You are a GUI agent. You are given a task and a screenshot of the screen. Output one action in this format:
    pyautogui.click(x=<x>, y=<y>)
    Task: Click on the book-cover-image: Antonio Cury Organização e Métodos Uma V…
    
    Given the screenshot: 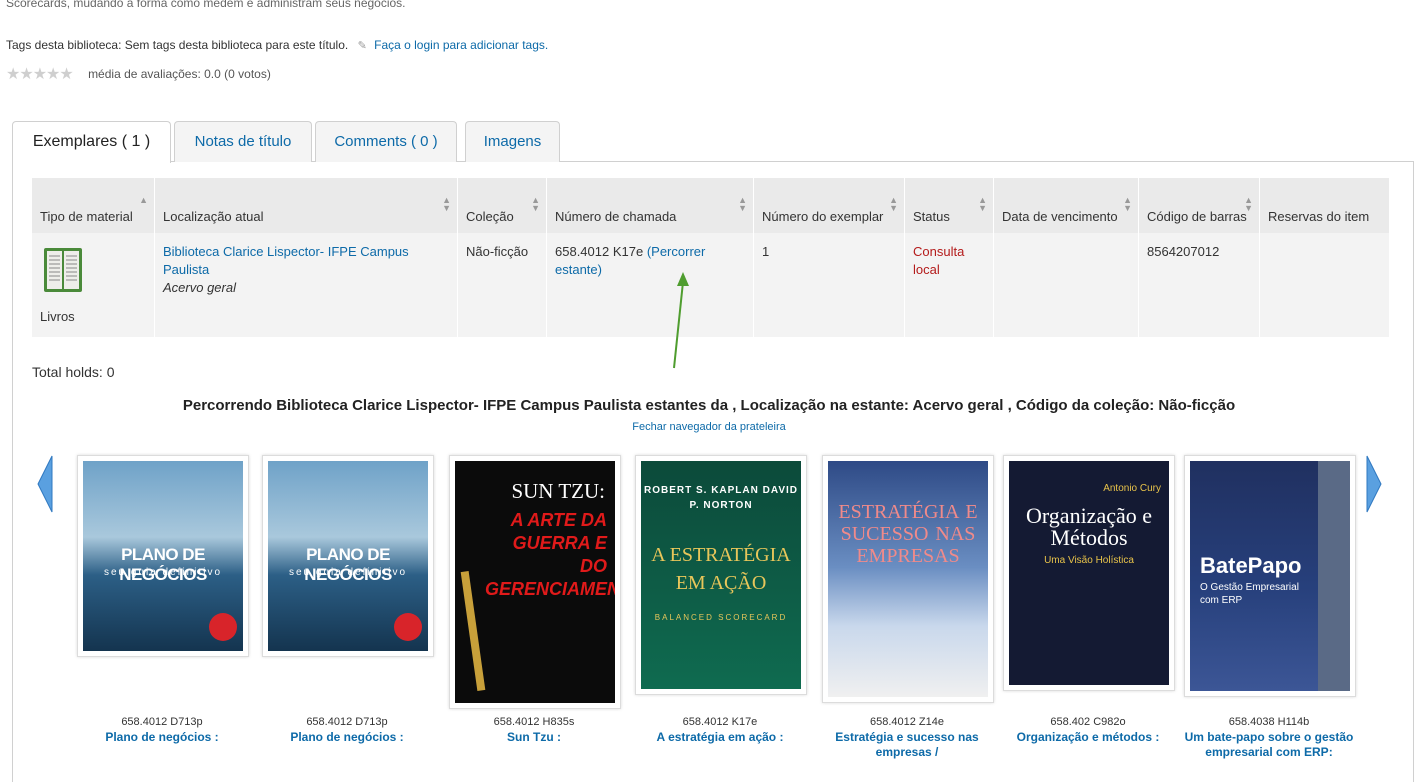 What is the action you would take?
    pyautogui.click(x=1089, y=573)
    